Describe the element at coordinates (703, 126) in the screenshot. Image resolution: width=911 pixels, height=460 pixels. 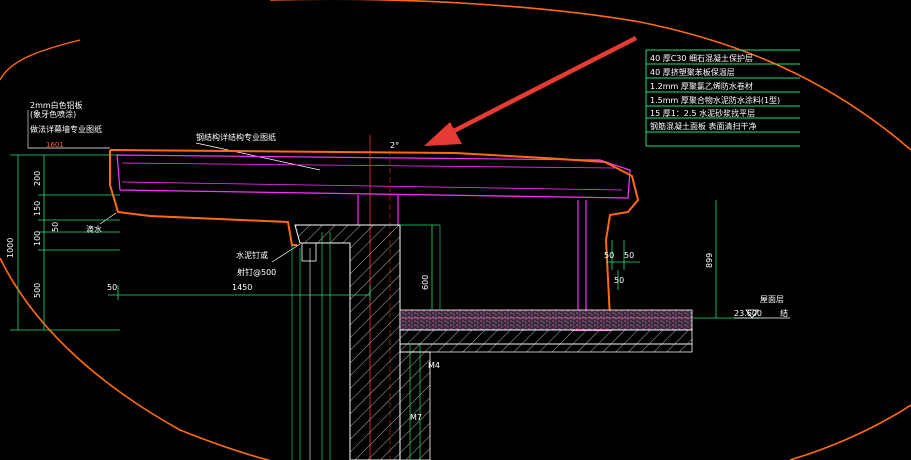
I see `layer-note-6: 钢筋混凝土面板 表面清扫干净` at that location.